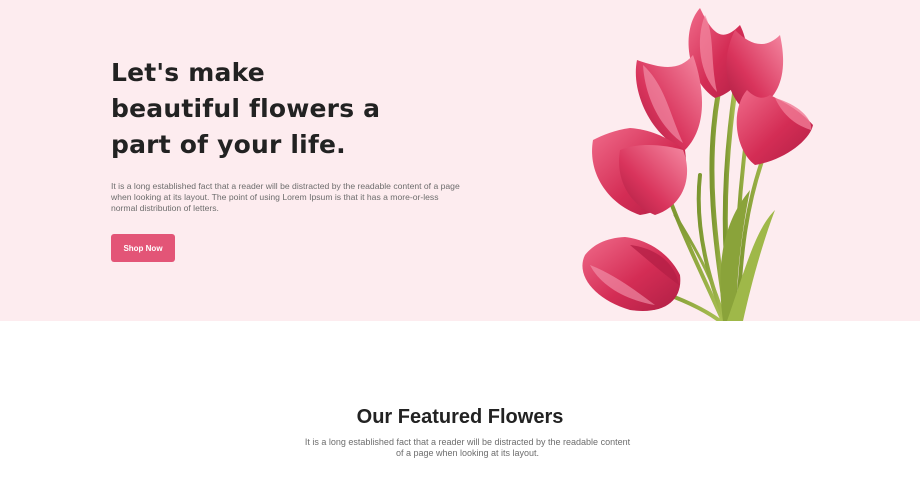 This screenshot has height=484, width=920. Describe the element at coordinates (228, 144) in the screenshot. I see `hero-title-line-3: part of your life.` at that location.